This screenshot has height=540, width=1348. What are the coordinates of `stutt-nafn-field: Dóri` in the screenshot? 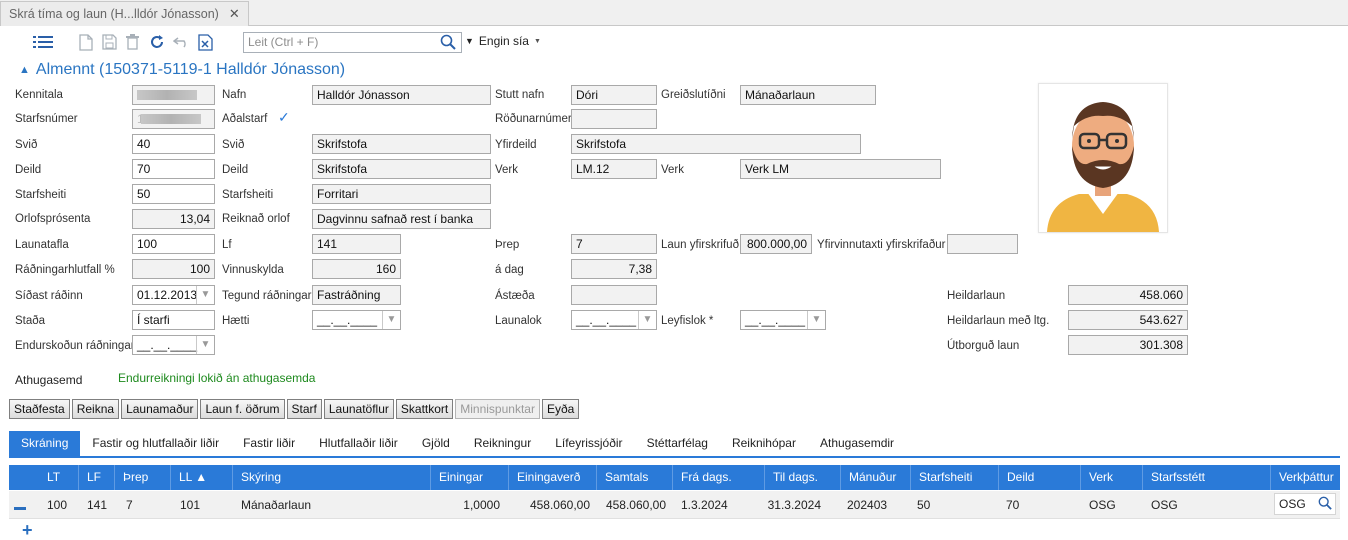 It's located at (614, 95).